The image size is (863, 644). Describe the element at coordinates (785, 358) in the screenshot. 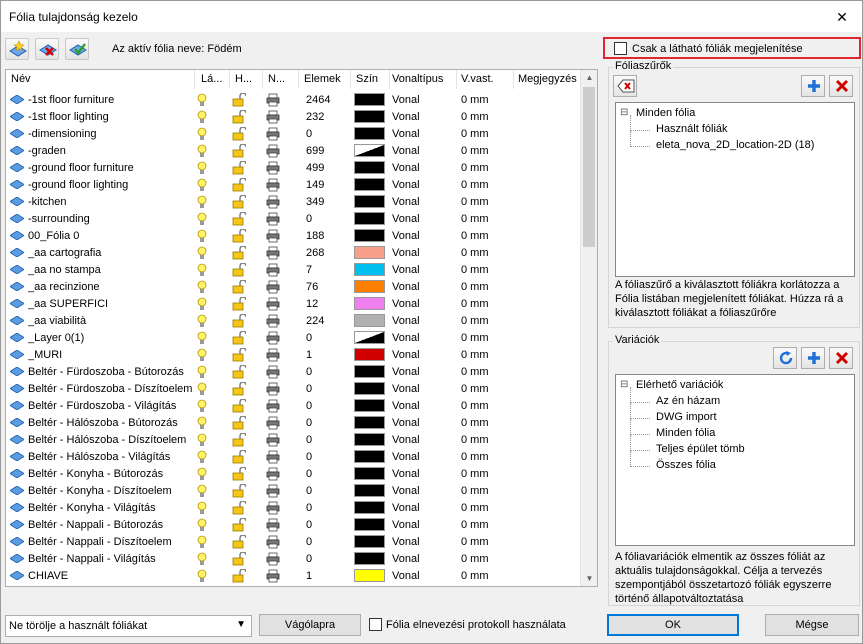

I see `refresh-variation-button` at that location.